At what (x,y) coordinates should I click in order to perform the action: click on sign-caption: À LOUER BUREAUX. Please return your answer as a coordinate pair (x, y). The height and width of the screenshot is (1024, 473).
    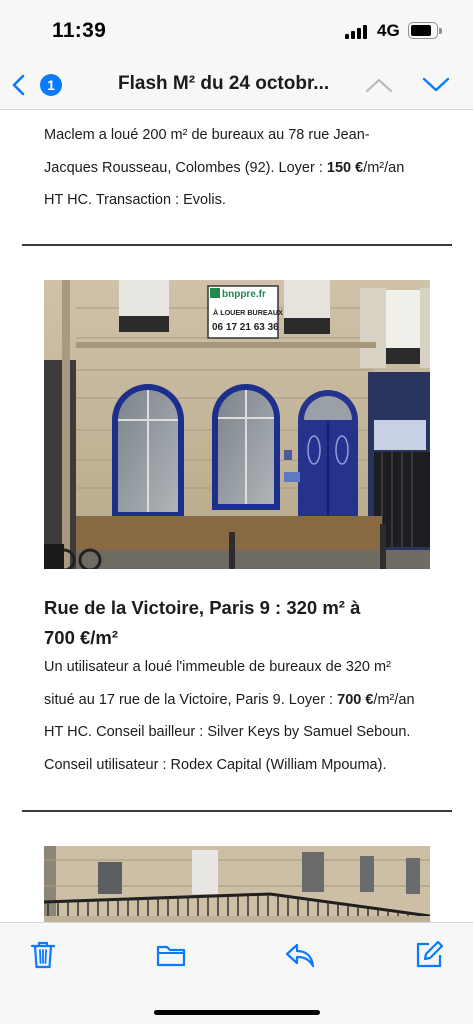
    Looking at the image, I should click on (248, 312).